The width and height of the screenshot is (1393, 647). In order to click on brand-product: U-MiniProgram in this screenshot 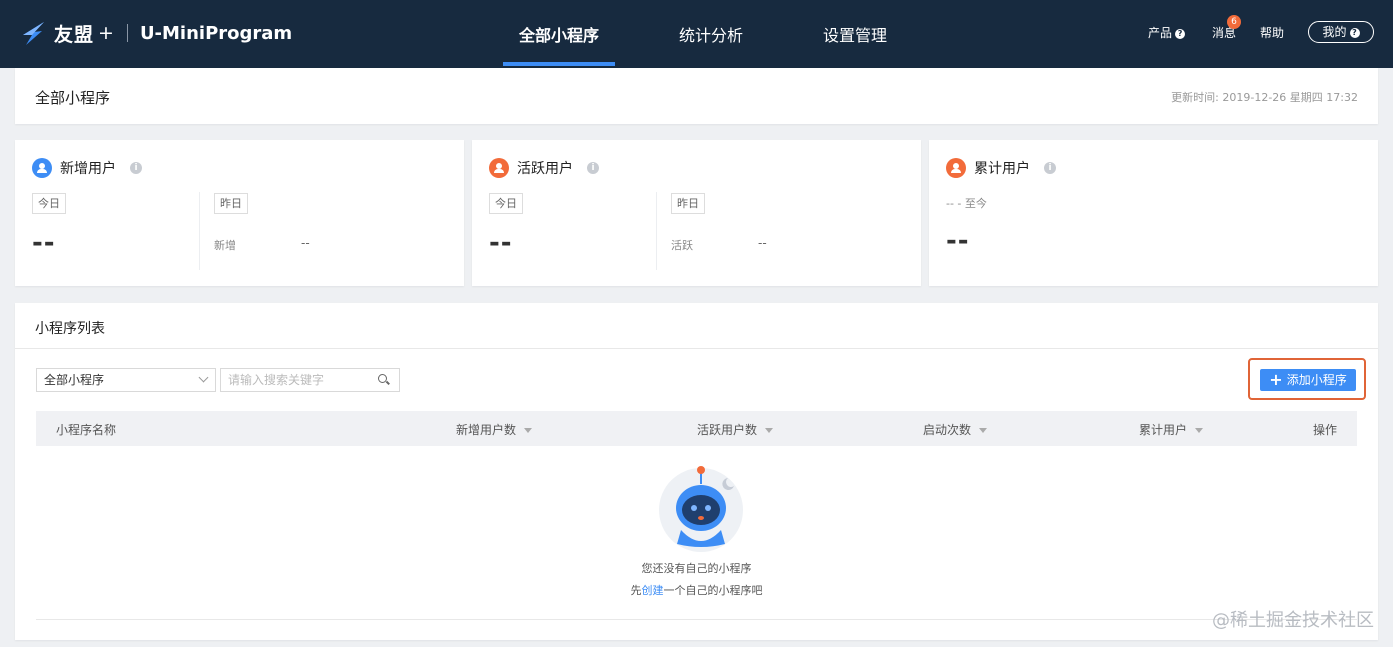, I will do `click(216, 33)`.